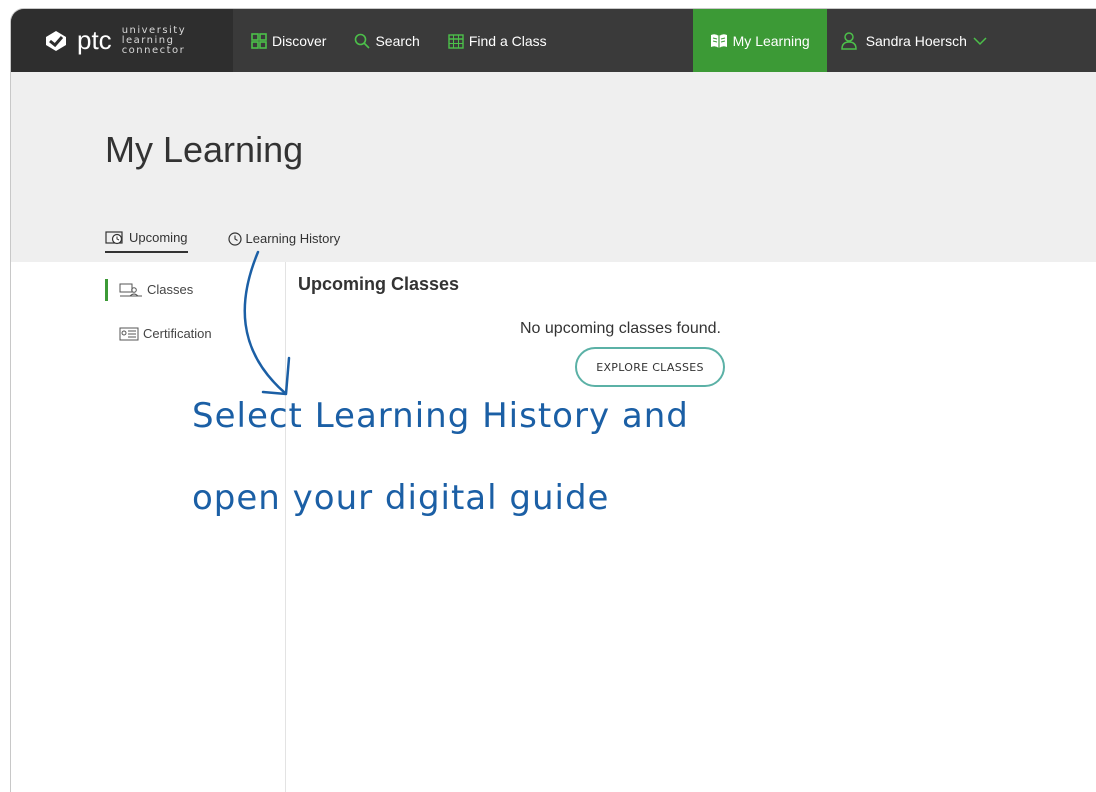  Describe the element at coordinates (234, 238) in the screenshot. I see `clock-icon` at that location.